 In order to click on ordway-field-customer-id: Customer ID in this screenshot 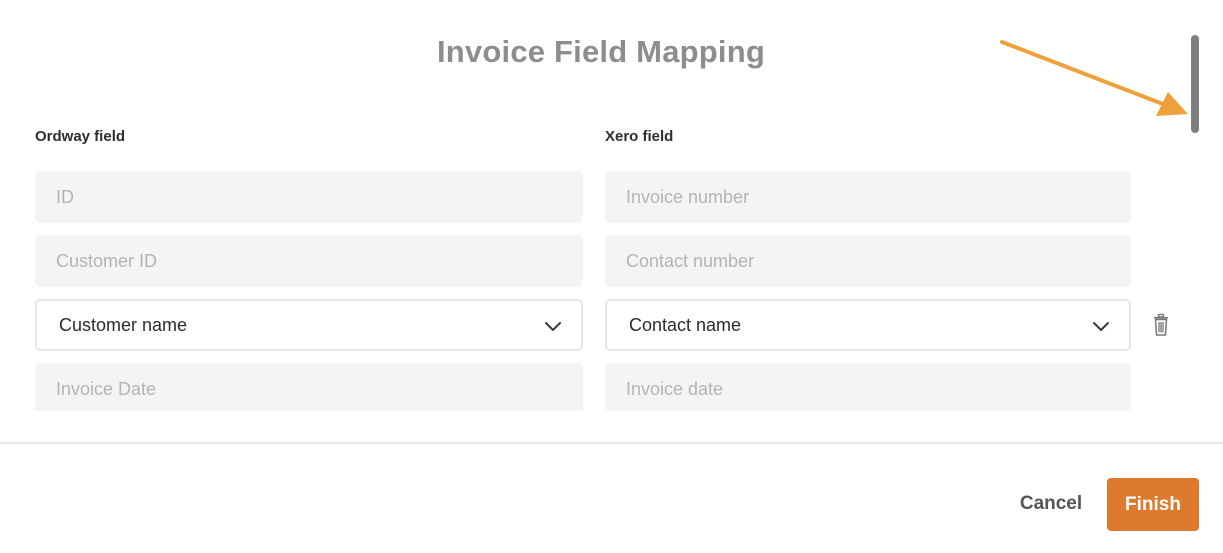, I will do `click(309, 261)`.